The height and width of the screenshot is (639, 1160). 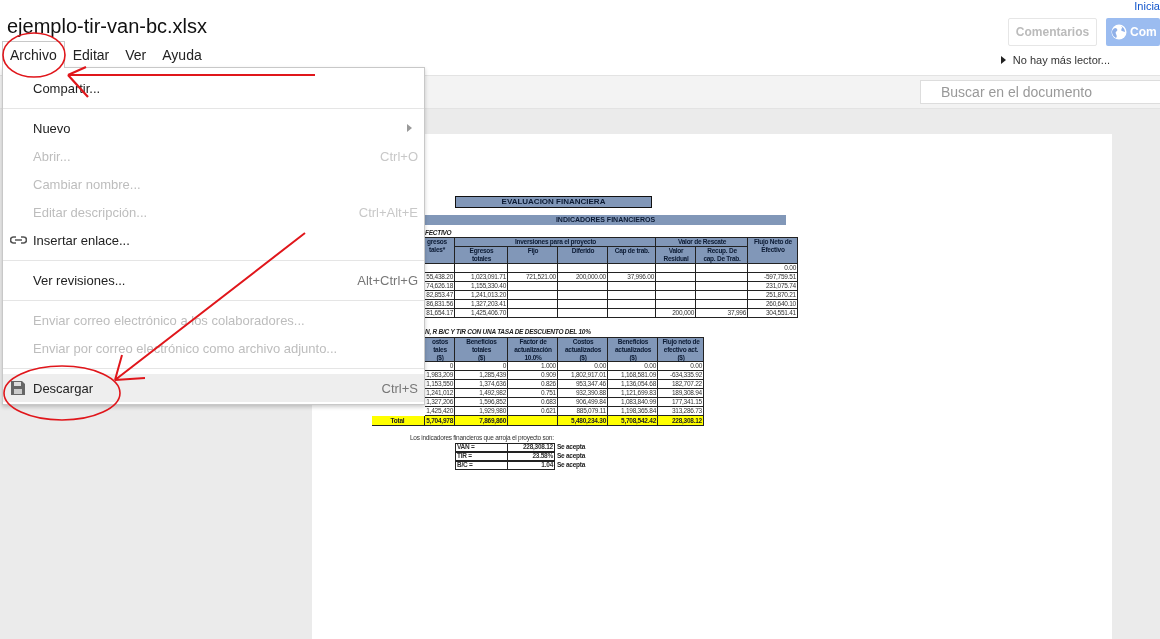 What do you see at coordinates (409, 128) in the screenshot?
I see `submenu-arrow-icon` at bounding box center [409, 128].